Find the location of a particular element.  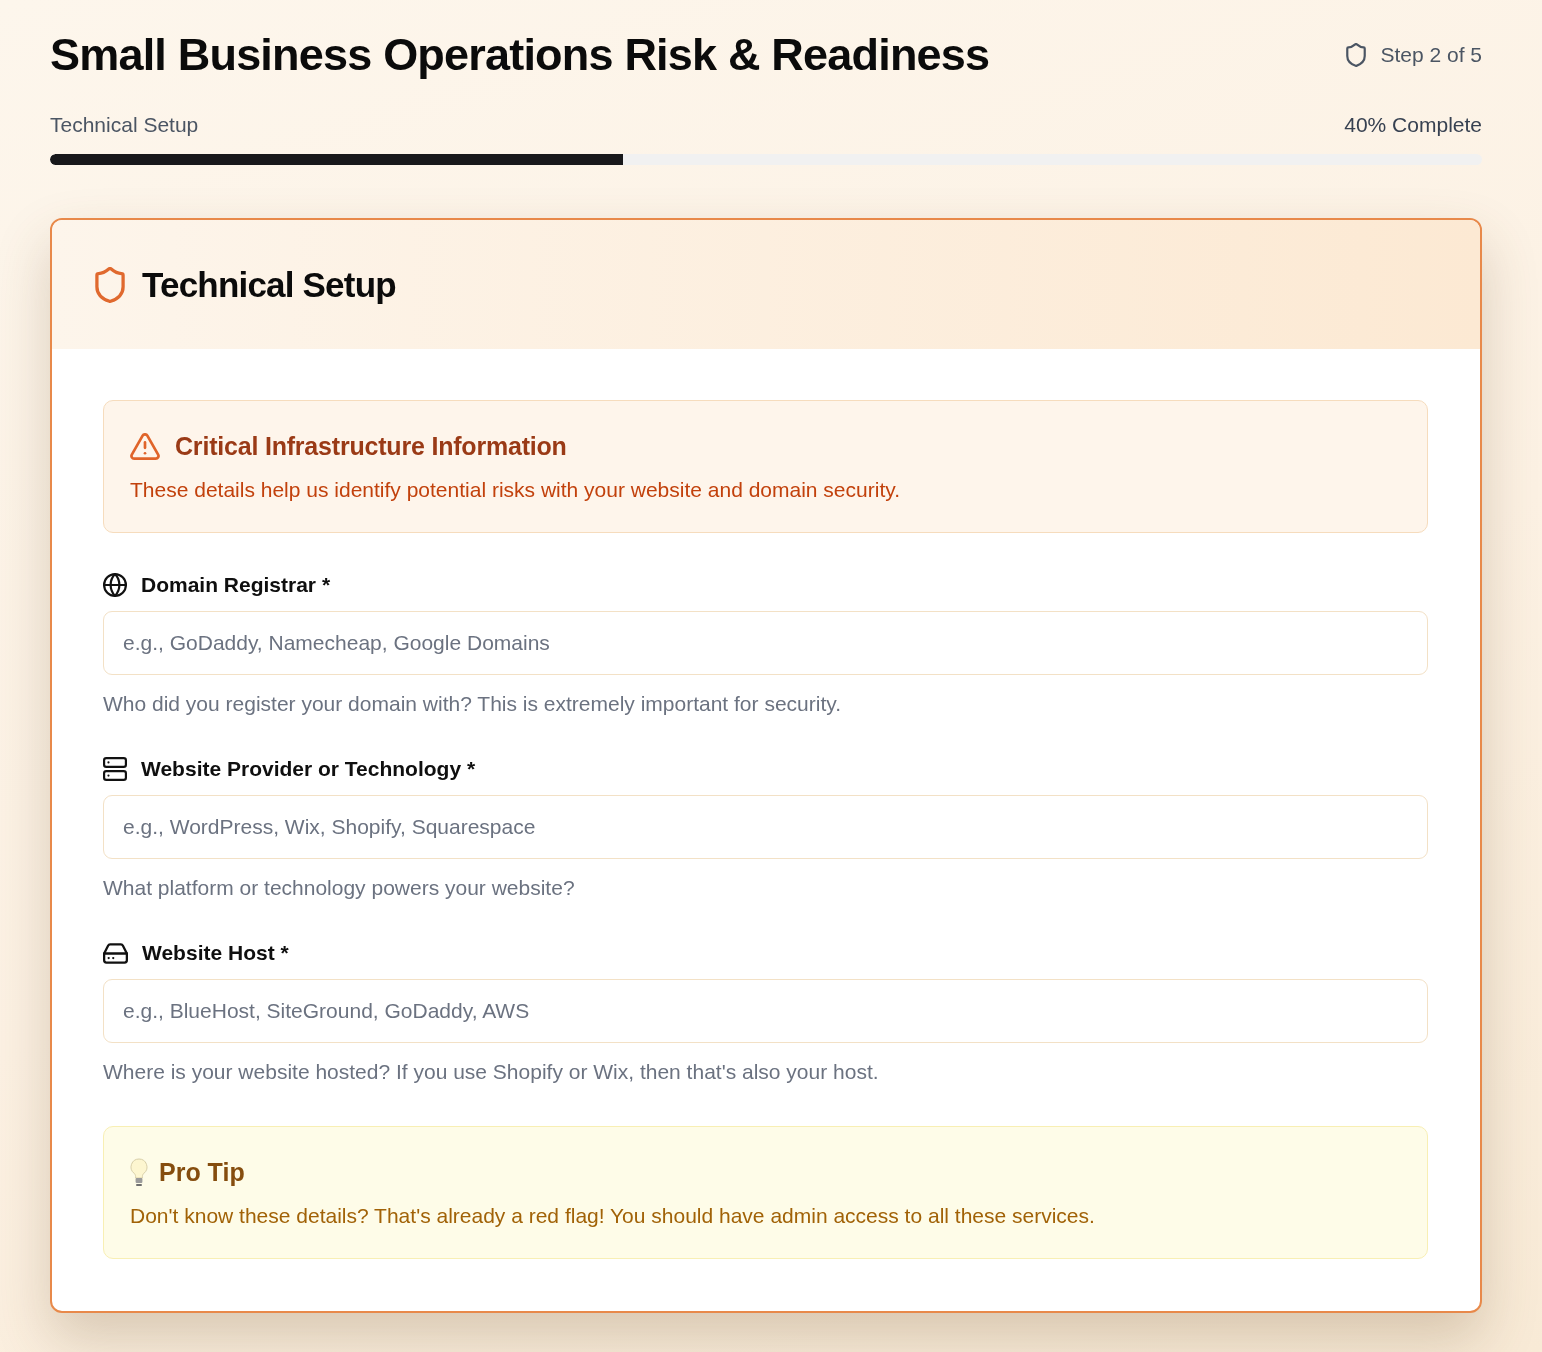

input-field: e.g., BlueHost, SiteGround, GoDaddy, AWS is located at coordinates (765, 1011).